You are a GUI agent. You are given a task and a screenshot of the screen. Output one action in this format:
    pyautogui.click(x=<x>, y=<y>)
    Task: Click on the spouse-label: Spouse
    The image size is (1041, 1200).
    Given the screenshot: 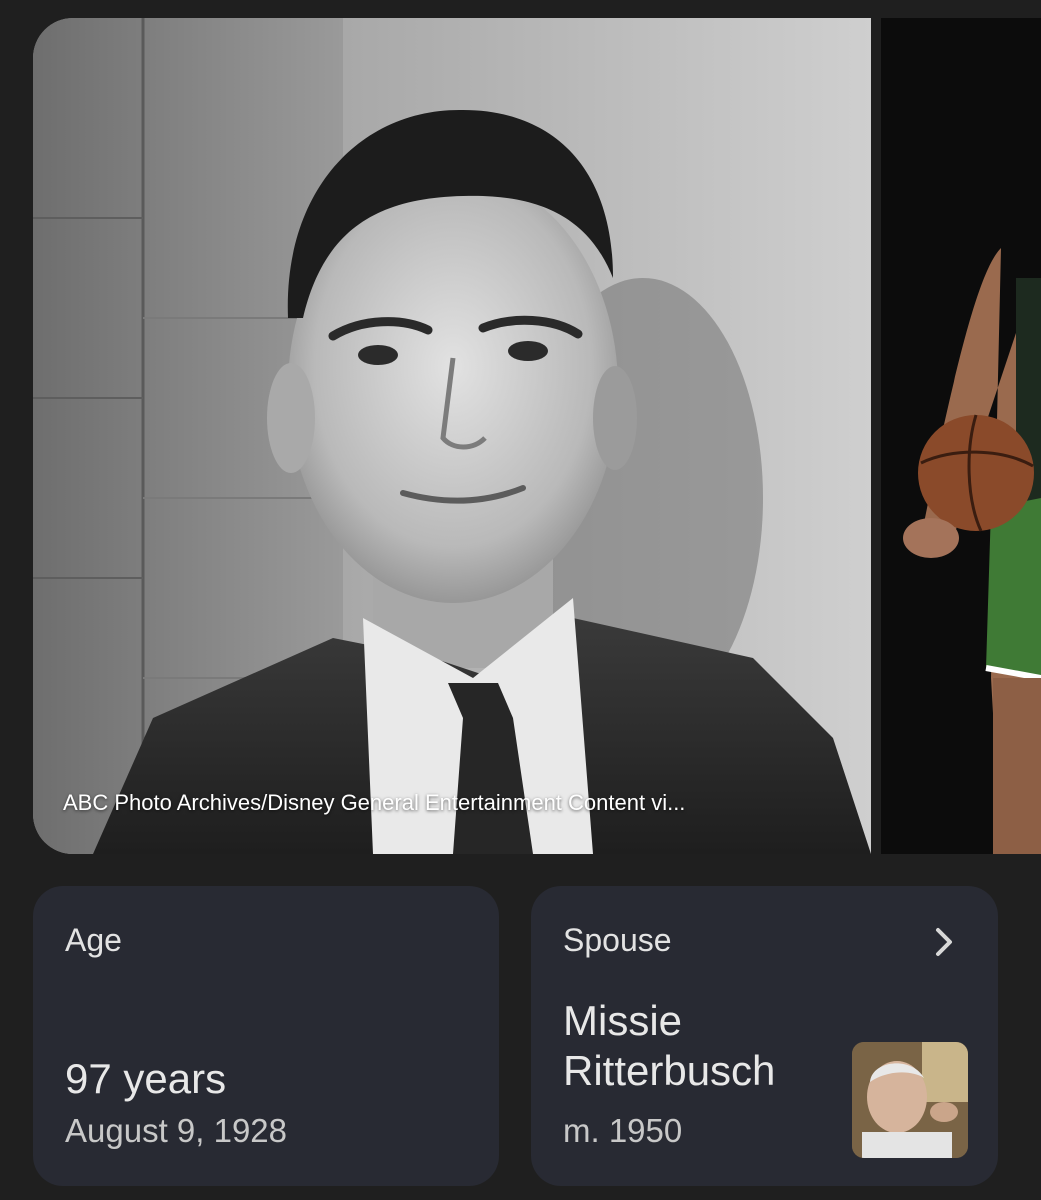 What is the action you would take?
    pyautogui.click(x=617, y=940)
    